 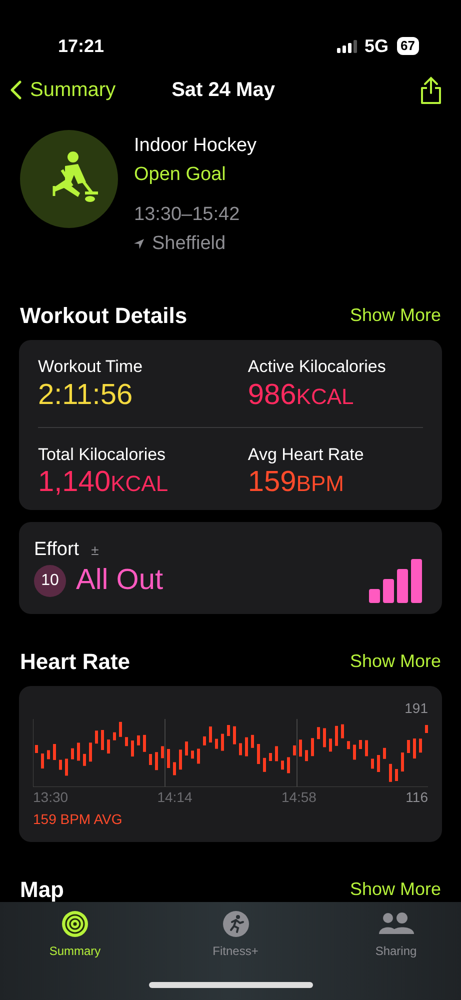 I want to click on activity-rings-icon, so click(x=75, y=924).